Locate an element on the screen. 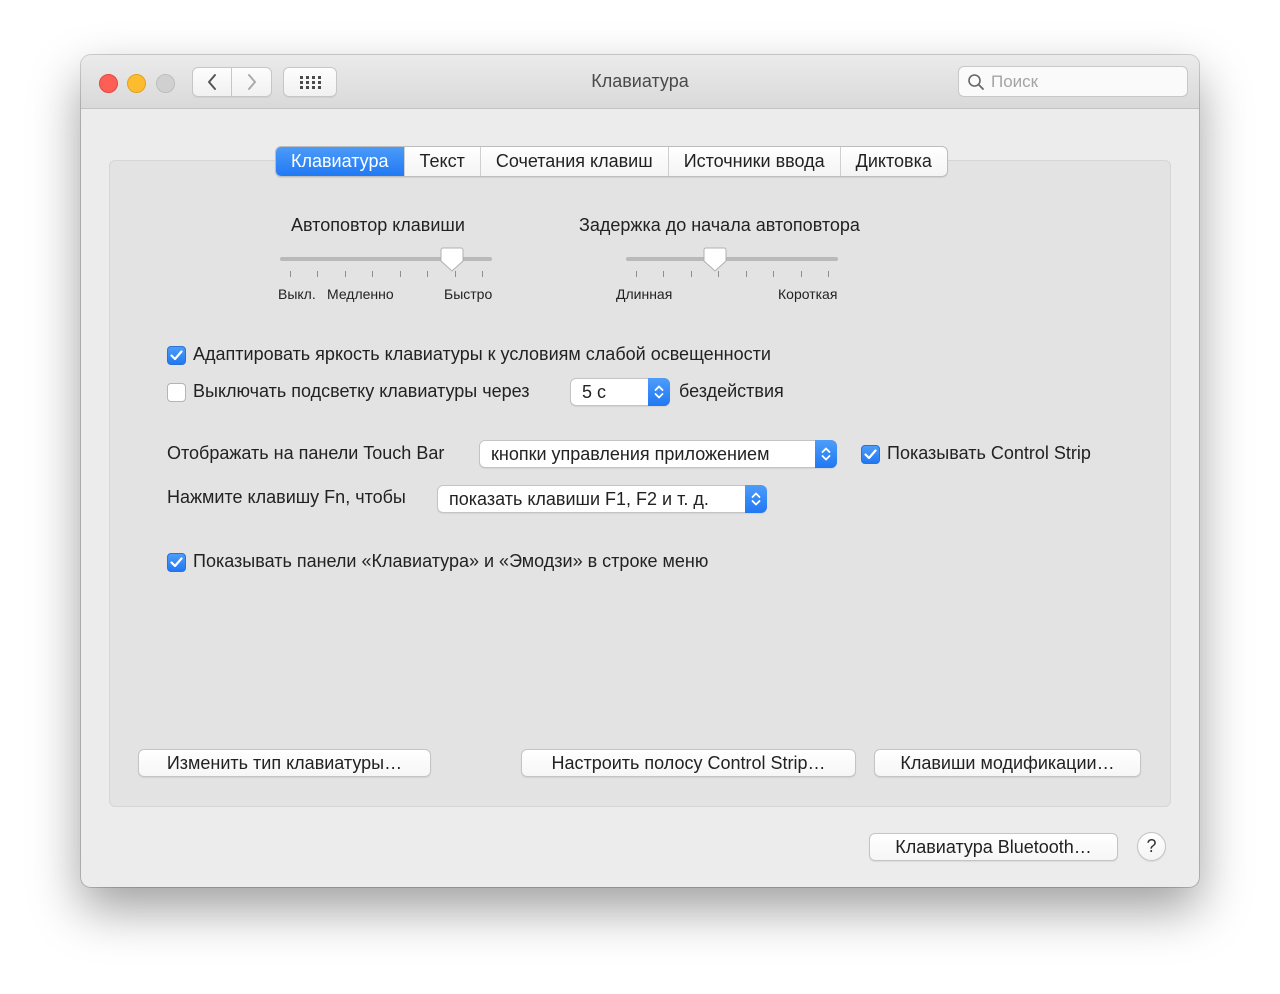  key-repeat-label-off: Выкл. is located at coordinates (297, 294).